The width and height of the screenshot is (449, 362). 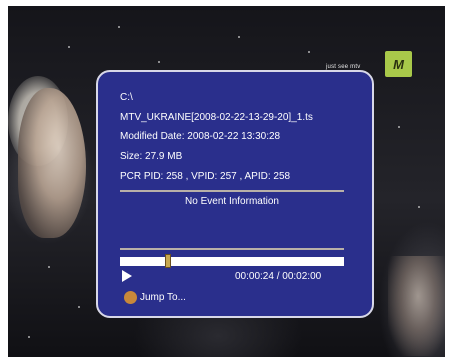 What do you see at coordinates (398, 64) in the screenshot?
I see `mtv-logo: M` at bounding box center [398, 64].